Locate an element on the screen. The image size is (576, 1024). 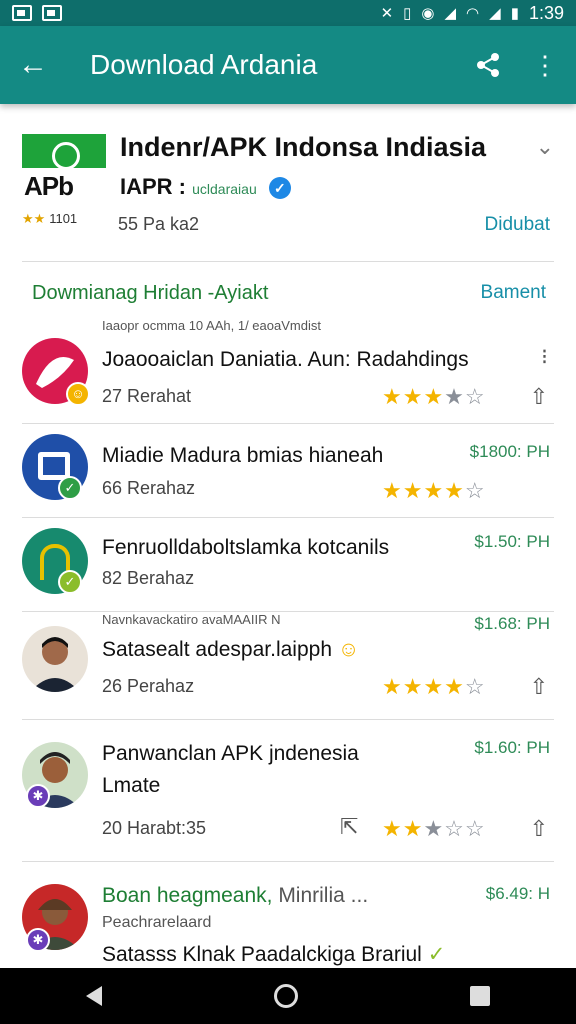
item-subtitle: 27 Rerahat is located at coordinates (147, 396).